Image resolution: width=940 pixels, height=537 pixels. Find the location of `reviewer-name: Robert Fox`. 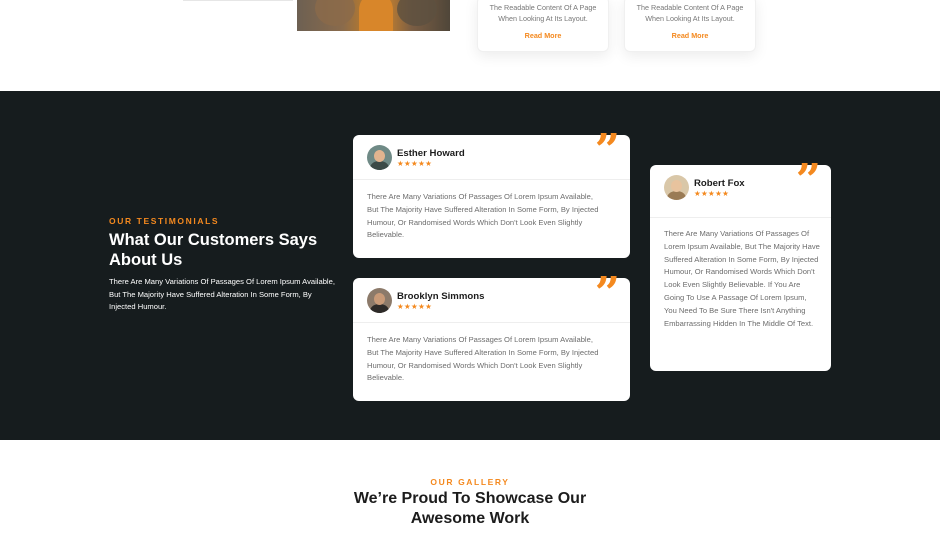

reviewer-name: Robert Fox is located at coordinates (719, 183).